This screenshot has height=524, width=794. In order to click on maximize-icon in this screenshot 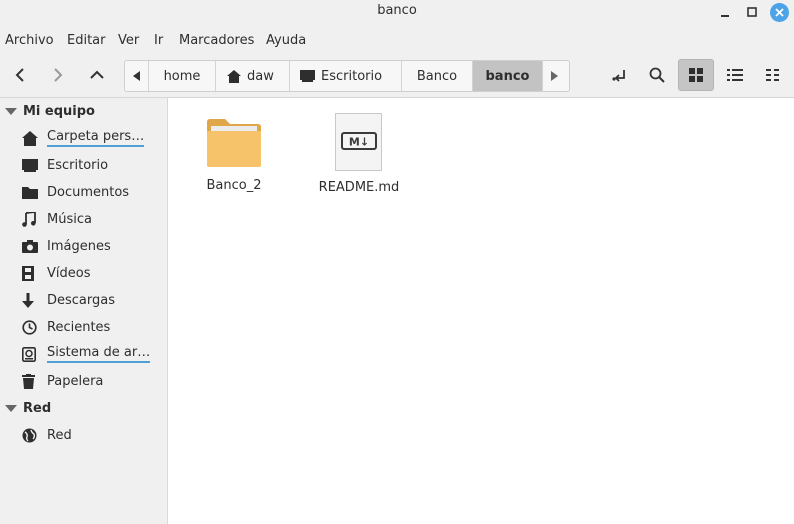, I will do `click(752, 12)`.